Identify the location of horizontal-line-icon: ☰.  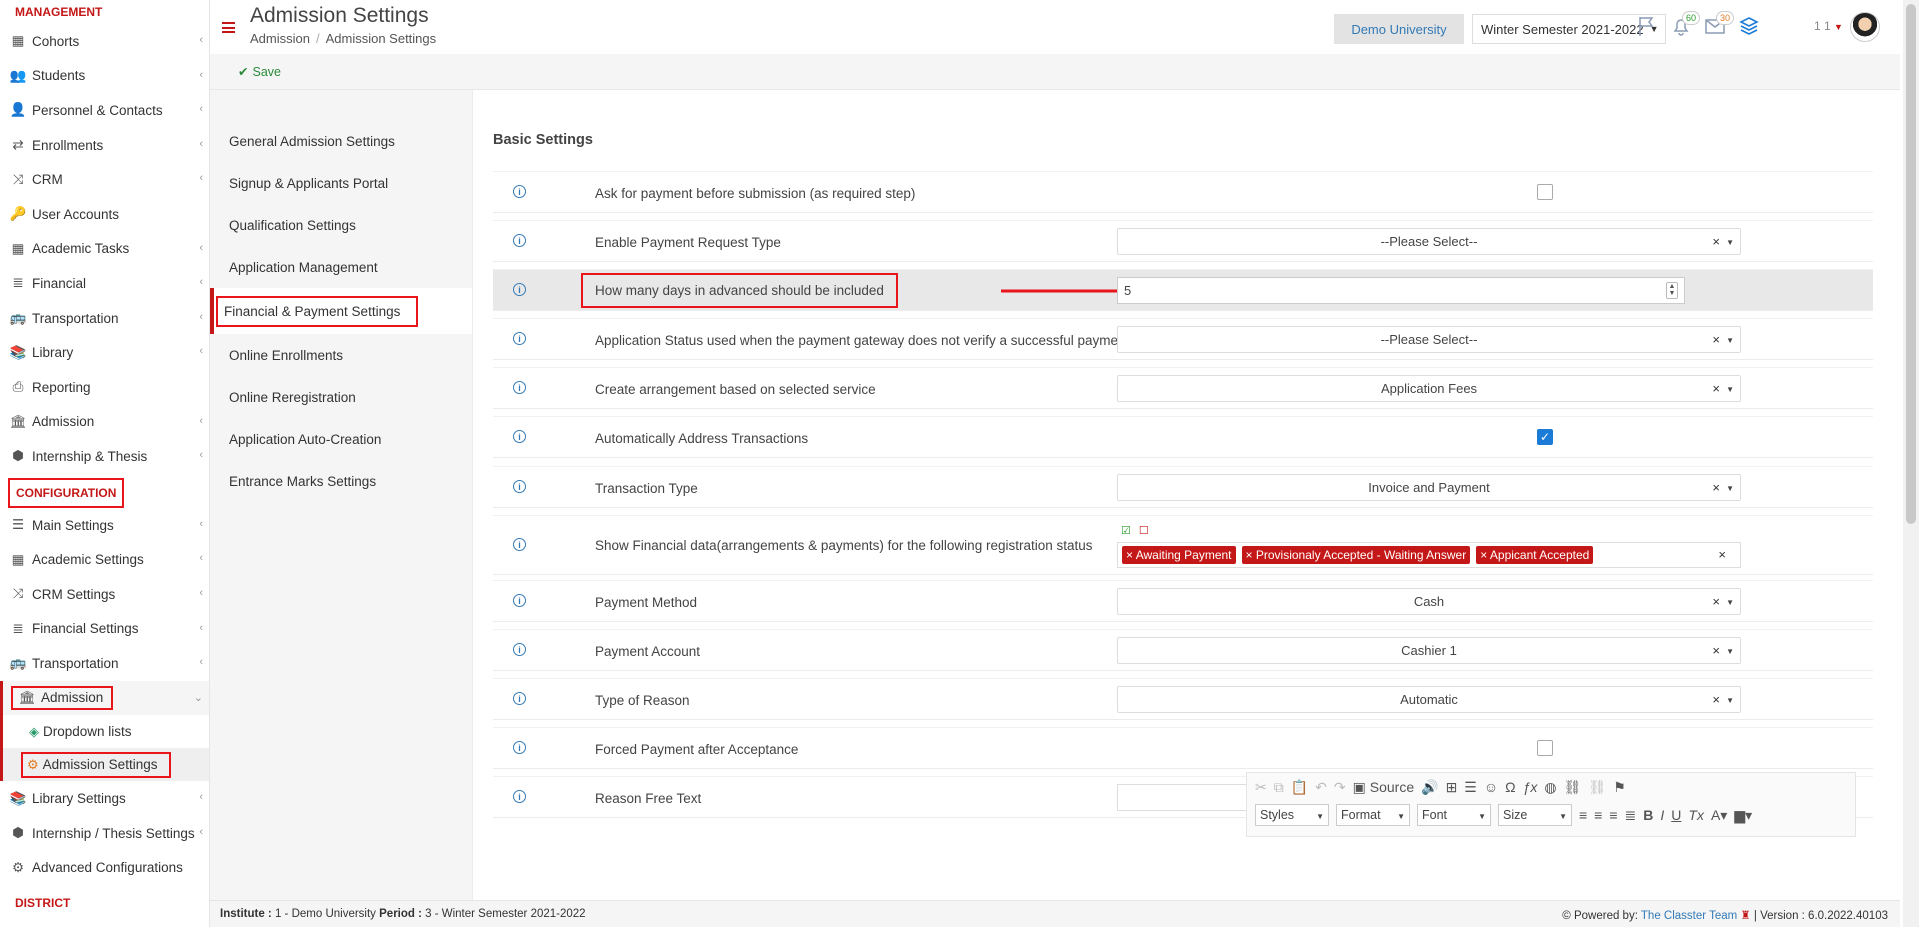
(1470, 787).